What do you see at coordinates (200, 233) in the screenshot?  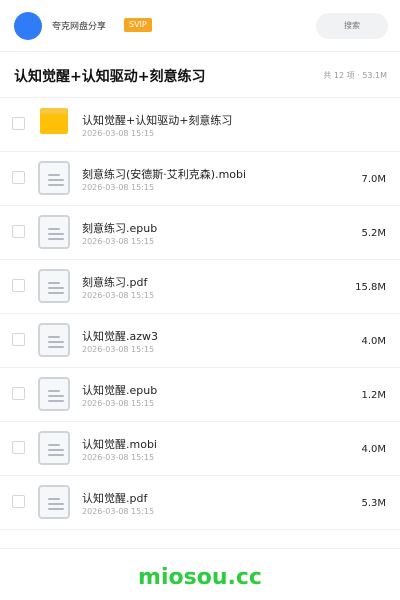 I see `list-item: 刻意练习.epub 2026-03-08 15:15 5.2M` at bounding box center [200, 233].